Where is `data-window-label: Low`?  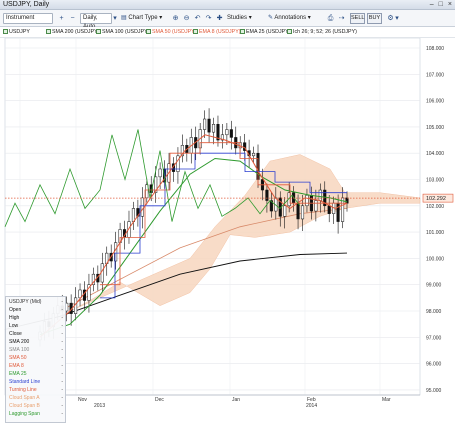 data-window-label: Low is located at coordinates (14, 326).